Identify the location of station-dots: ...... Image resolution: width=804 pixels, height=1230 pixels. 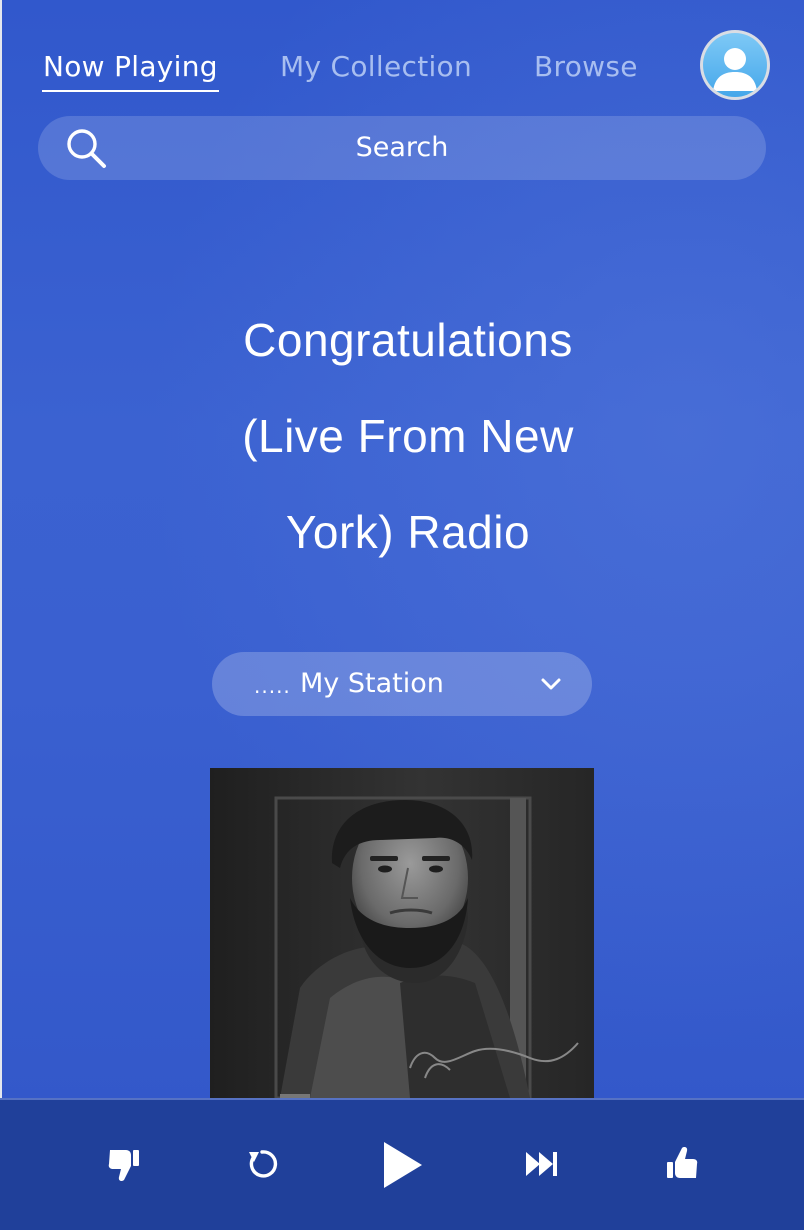
(272, 686).